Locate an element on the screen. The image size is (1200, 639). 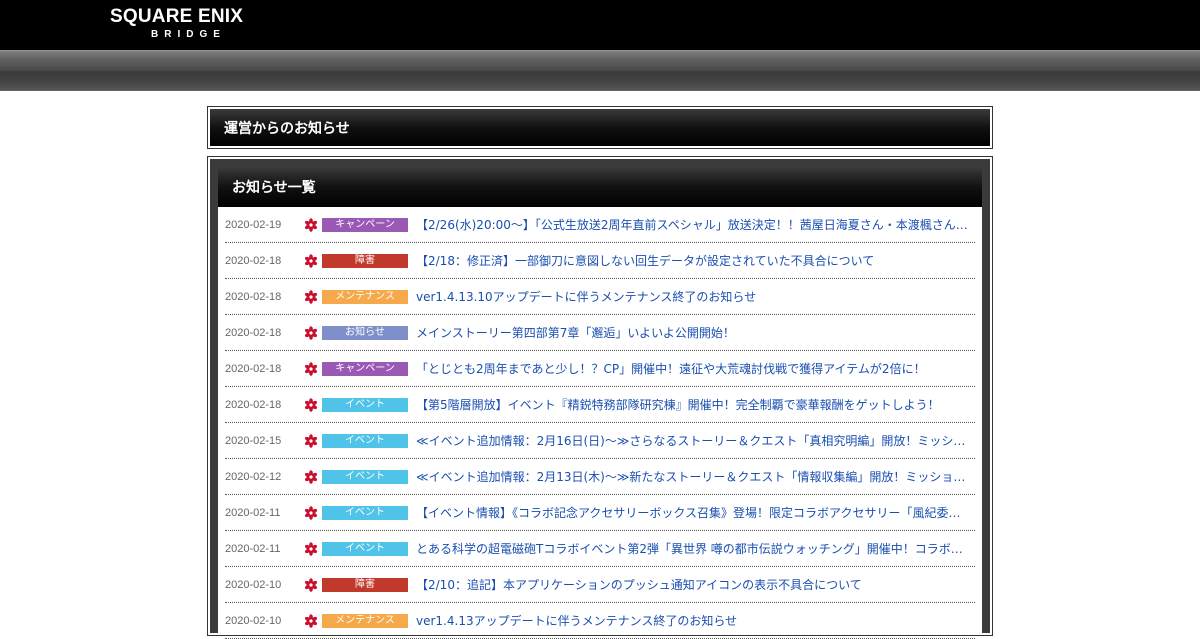
page-title-bar: 運営からのお知らせ is located at coordinates (600, 127).